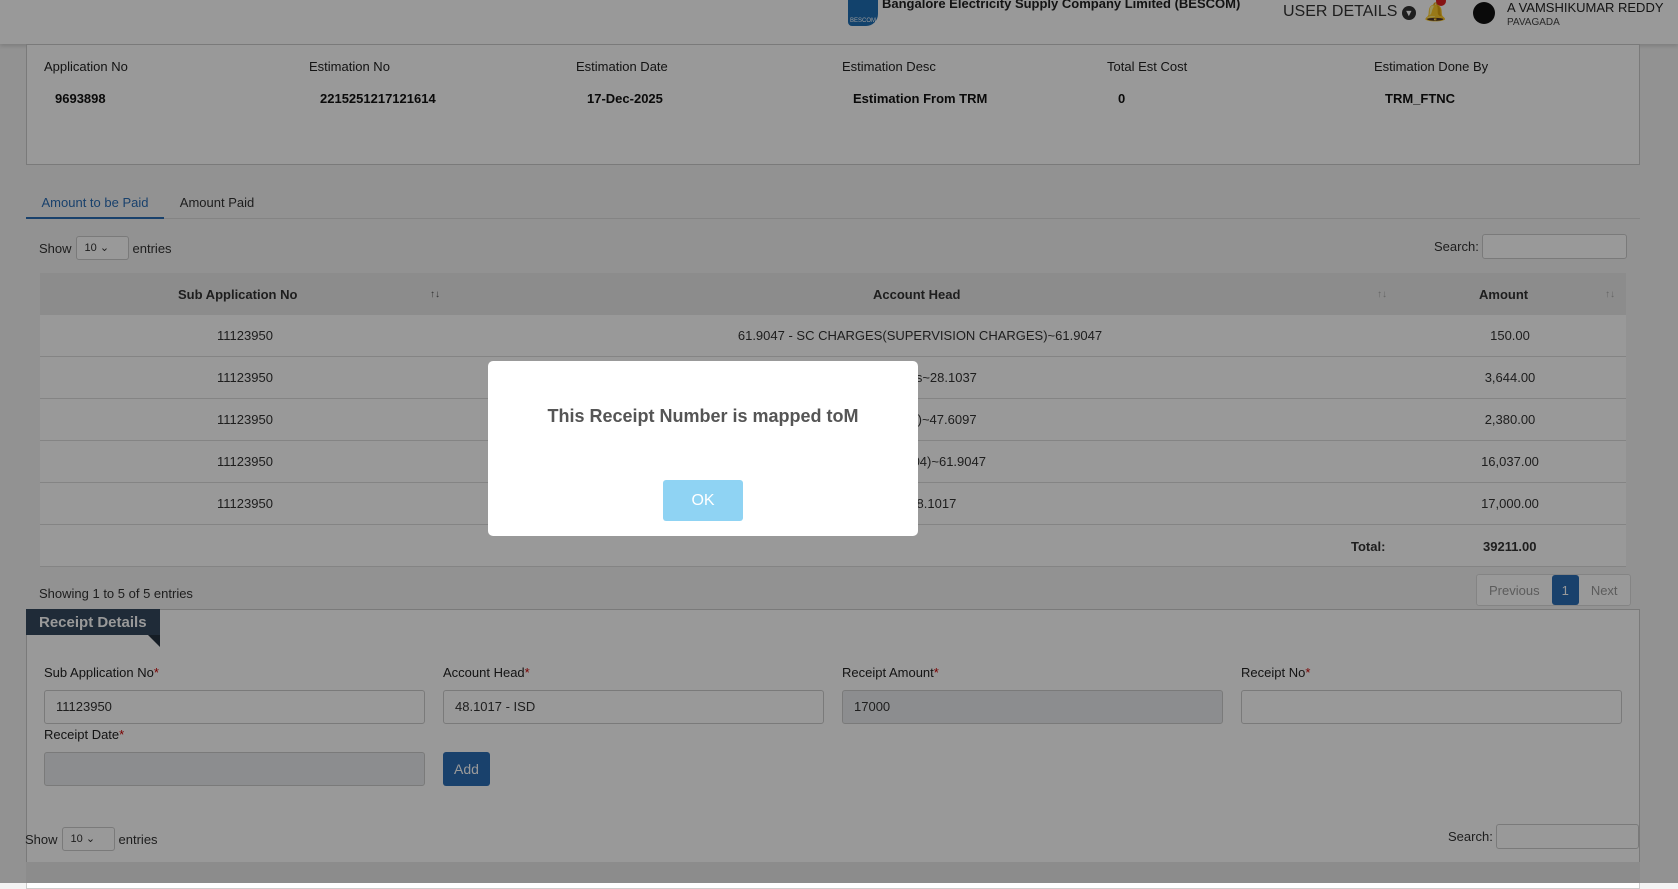 The image size is (1678, 889). Describe the element at coordinates (703, 416) in the screenshot. I see `alert-message: This Receipt Number is mapped toM` at that location.